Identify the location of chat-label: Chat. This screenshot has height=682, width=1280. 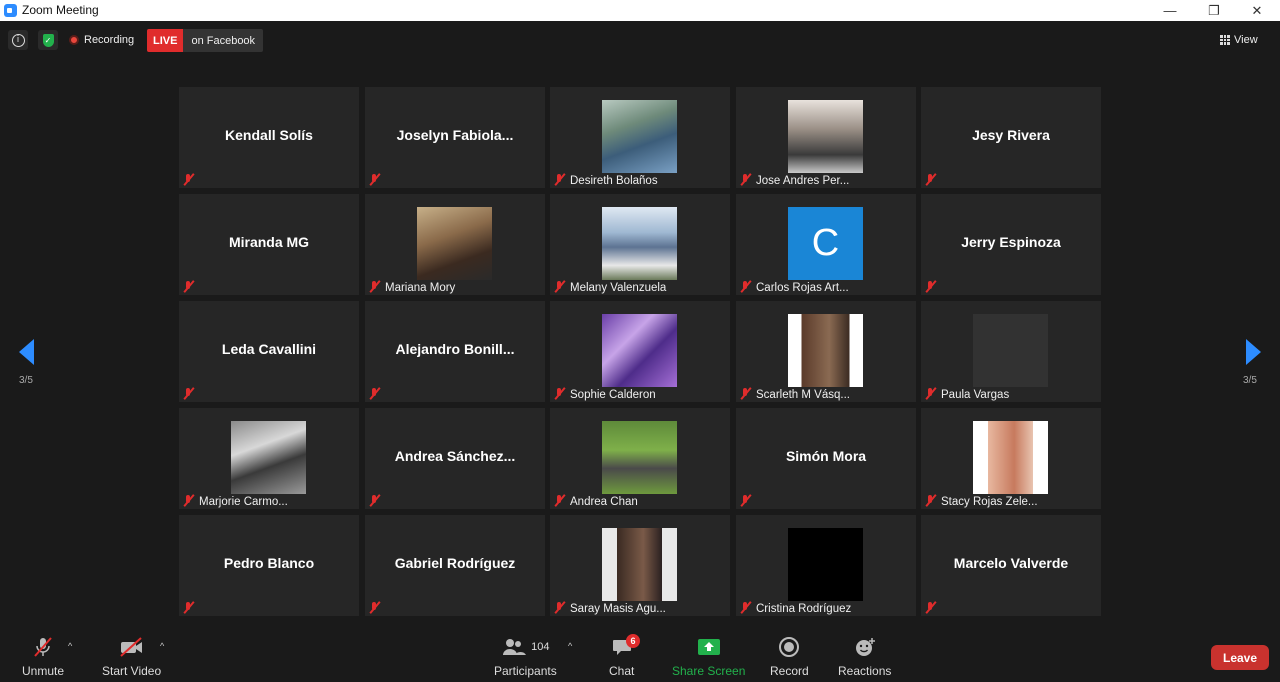
(622, 671).